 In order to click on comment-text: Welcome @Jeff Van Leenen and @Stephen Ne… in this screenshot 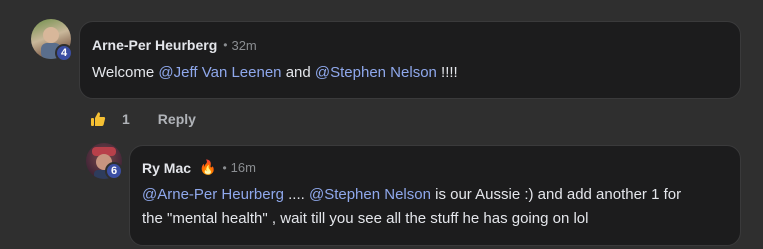, I will do `click(275, 72)`.